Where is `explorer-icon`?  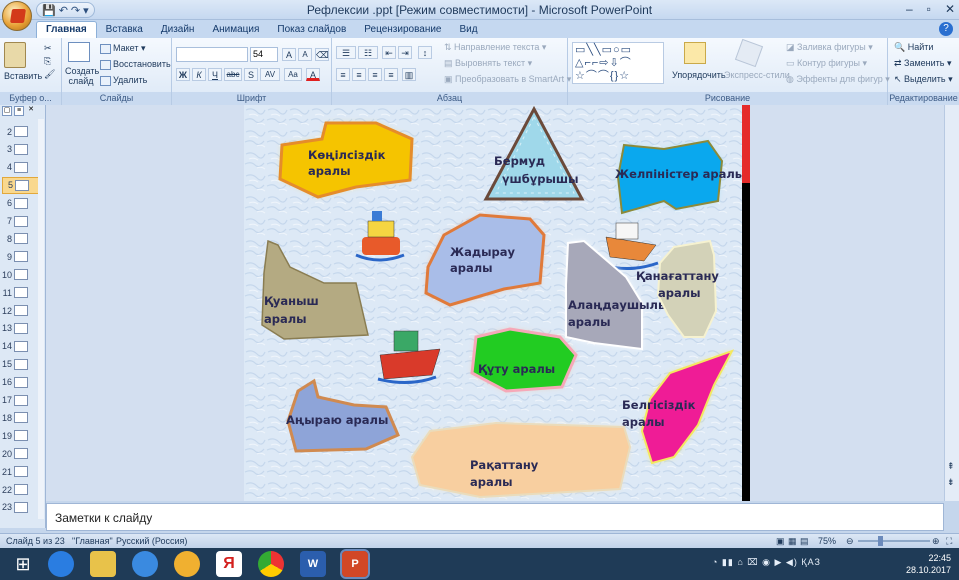
explorer-icon is located at coordinates (103, 564).